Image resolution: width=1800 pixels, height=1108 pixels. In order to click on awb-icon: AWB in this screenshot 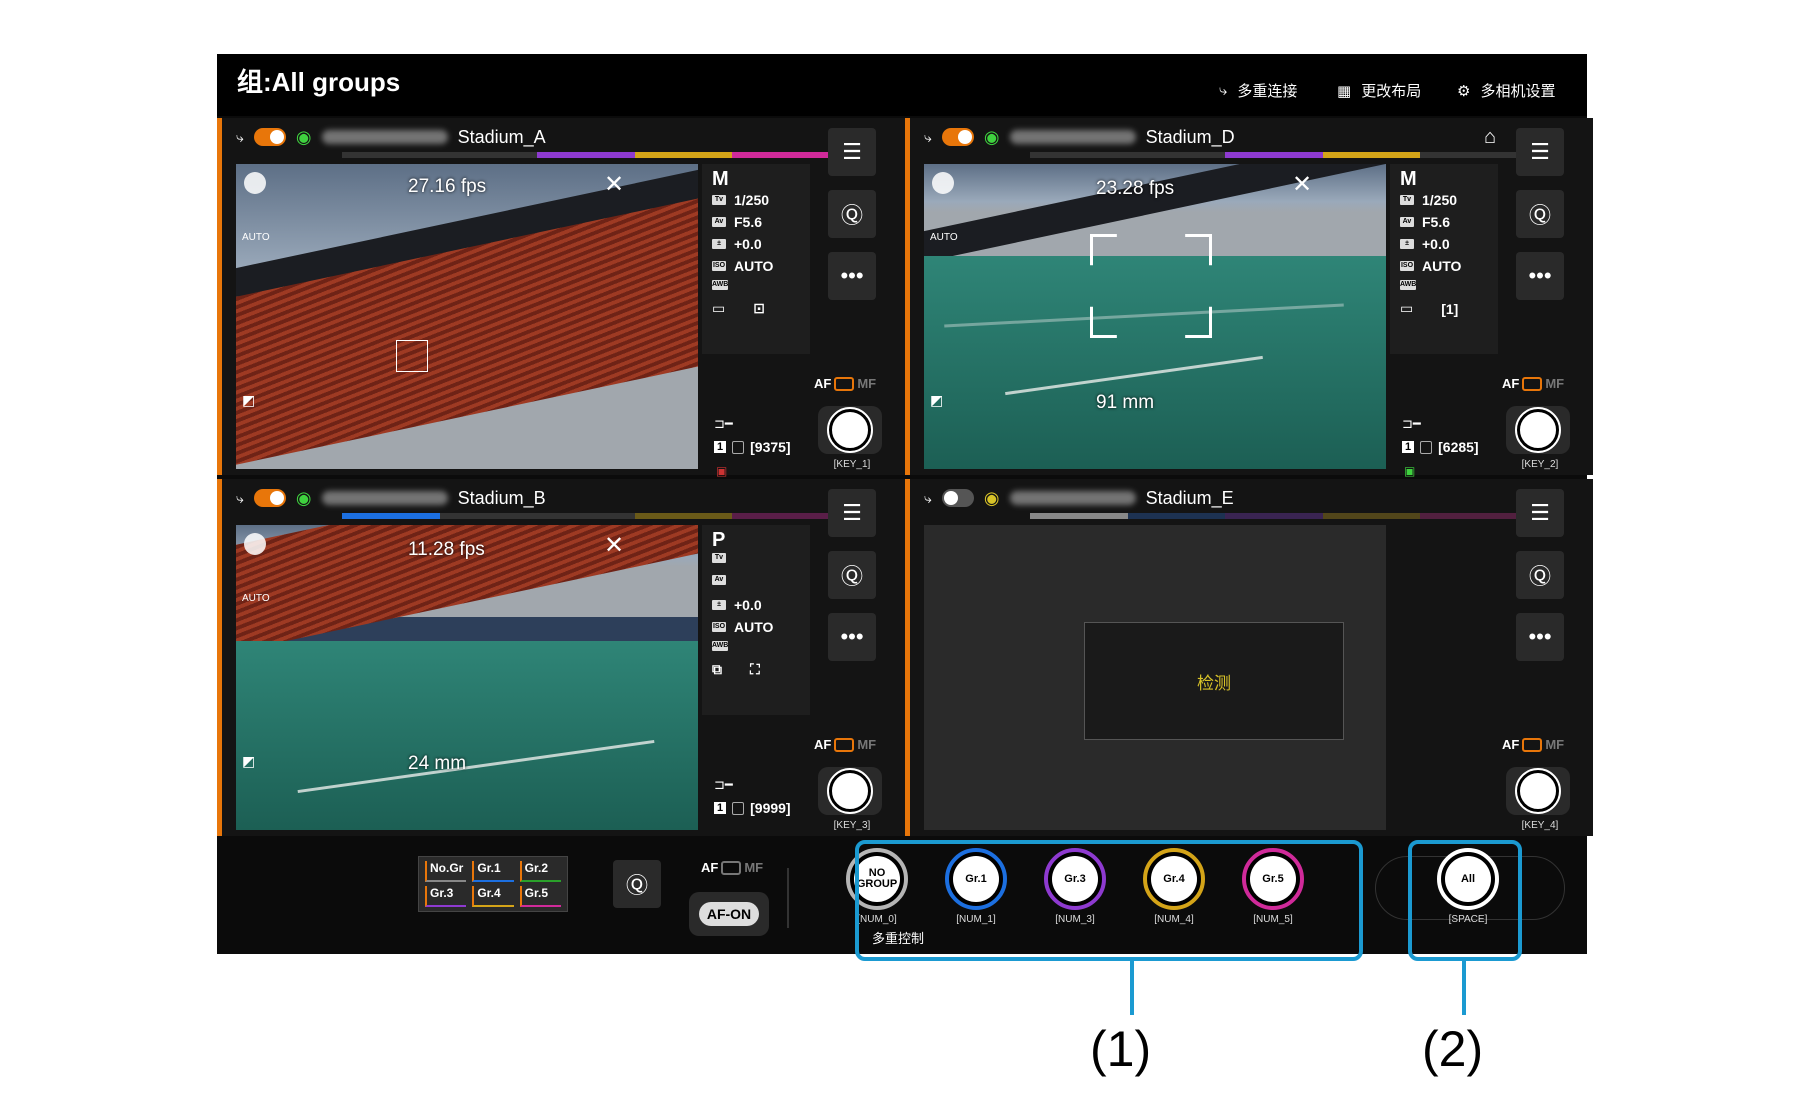, I will do `click(1408, 285)`.